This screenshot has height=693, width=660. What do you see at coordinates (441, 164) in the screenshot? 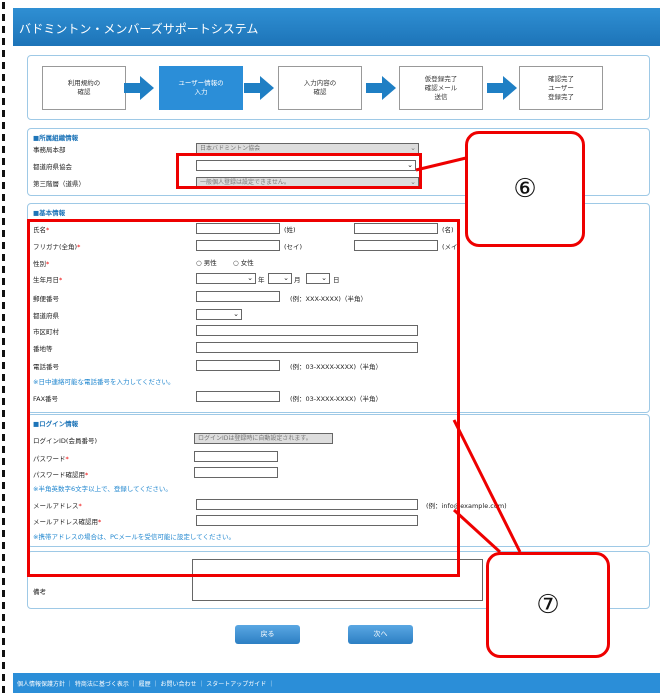
I see `callout-6-pointer` at bounding box center [441, 164].